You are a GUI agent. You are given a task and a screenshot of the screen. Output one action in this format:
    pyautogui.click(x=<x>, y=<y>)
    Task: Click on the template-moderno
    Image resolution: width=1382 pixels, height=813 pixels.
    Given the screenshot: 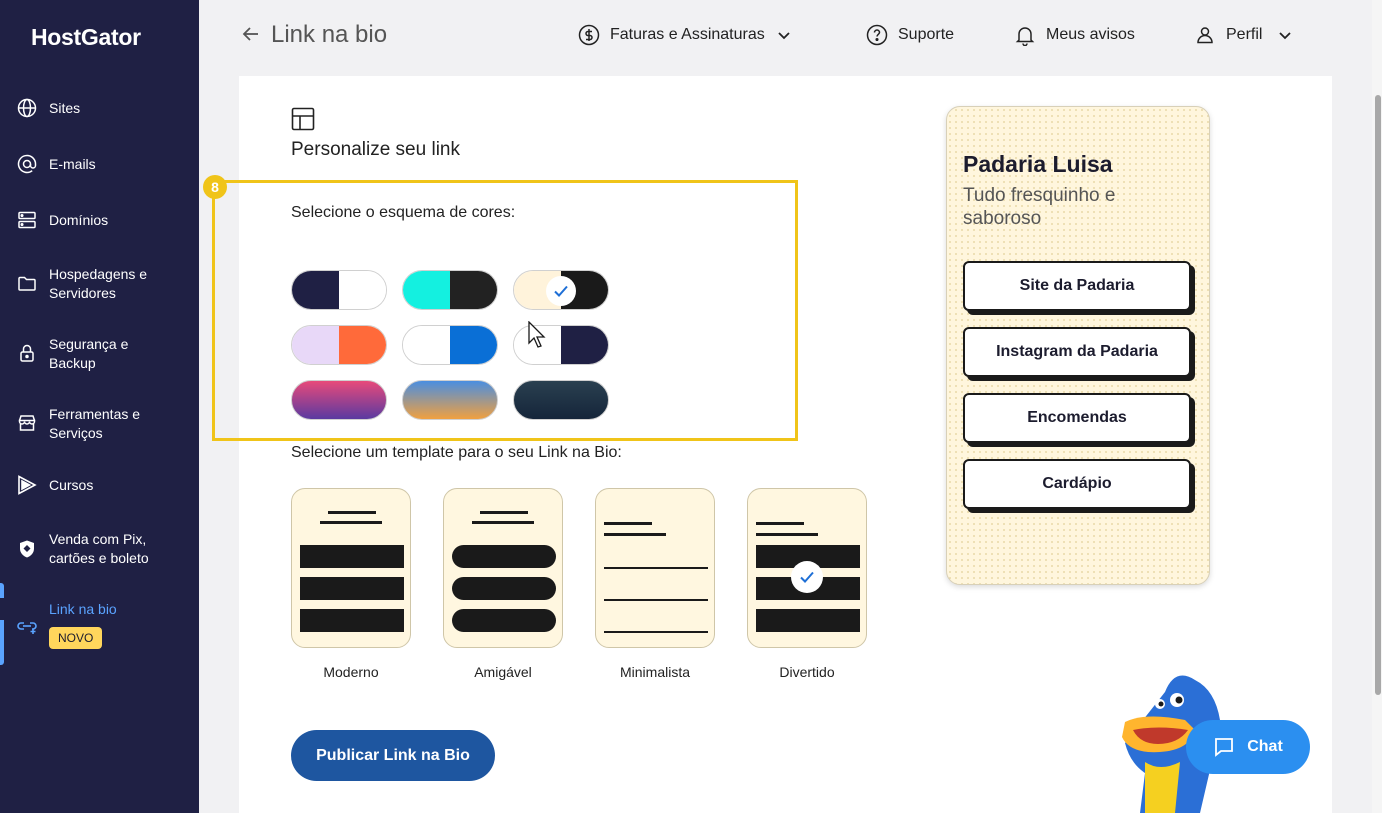 What is the action you would take?
    pyautogui.click(x=351, y=568)
    